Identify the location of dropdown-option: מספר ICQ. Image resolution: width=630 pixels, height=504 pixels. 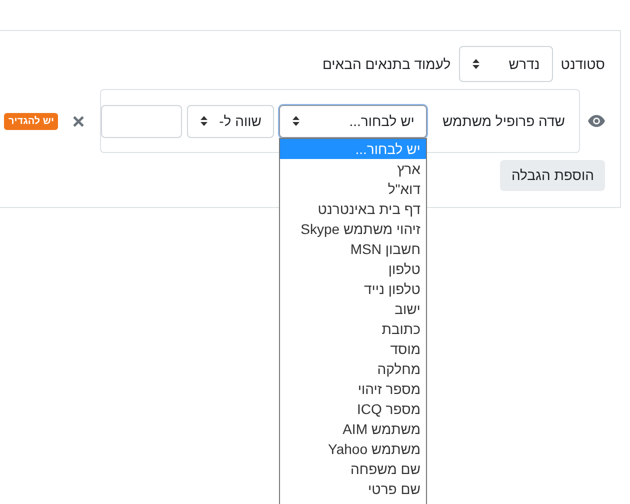
(353, 408).